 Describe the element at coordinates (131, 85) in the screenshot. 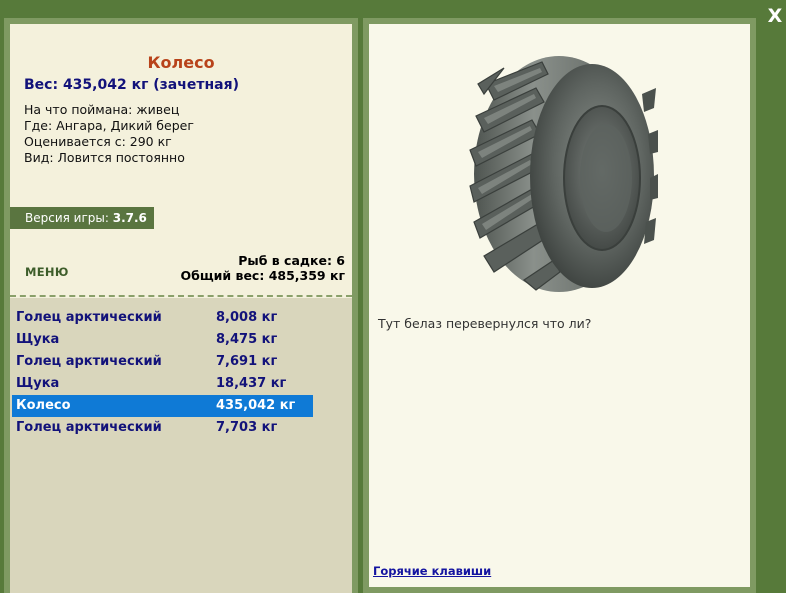

I see `fish-weight: Вес: 435,042 кг (зачетная)` at that location.